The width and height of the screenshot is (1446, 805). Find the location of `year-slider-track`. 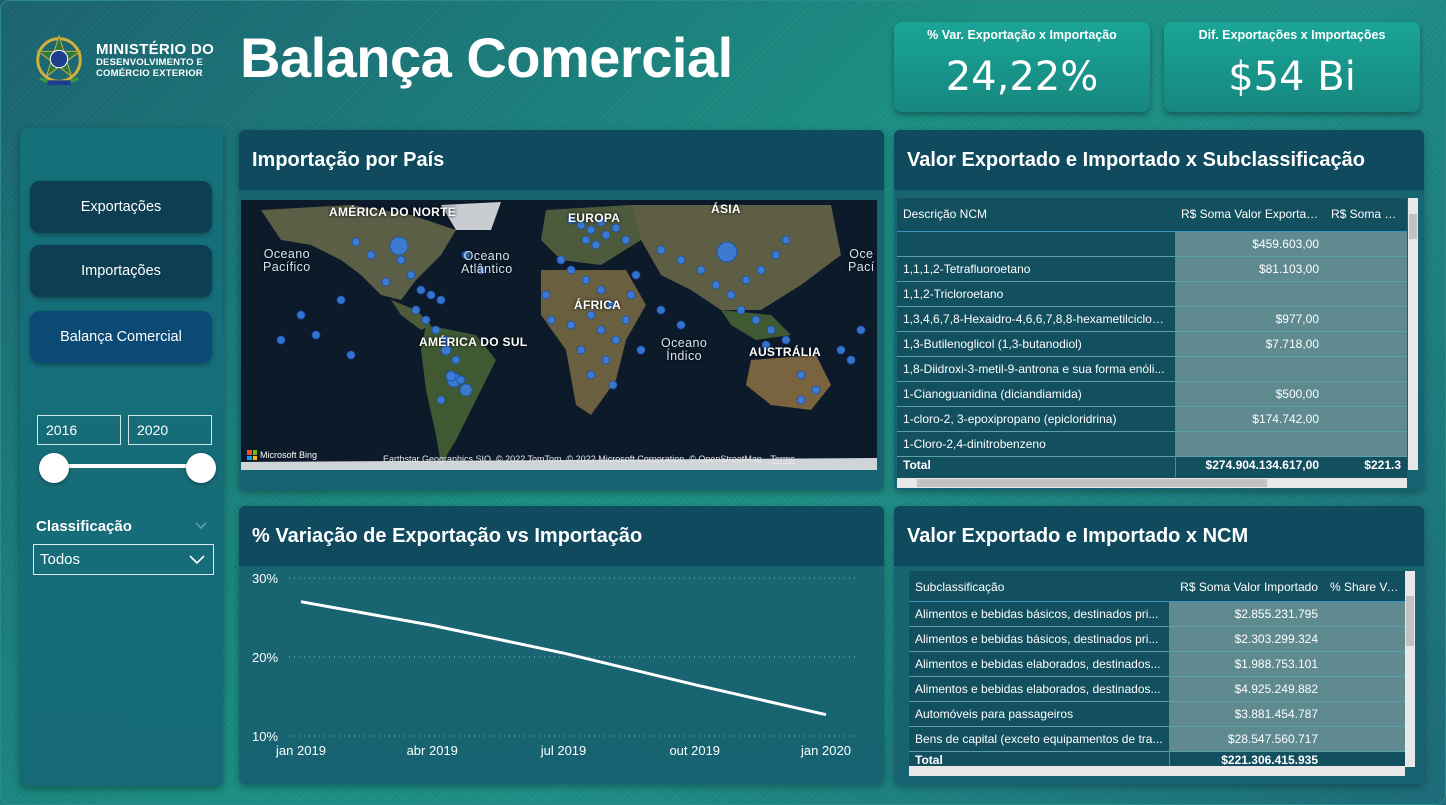

year-slider-track is located at coordinates (128, 466).